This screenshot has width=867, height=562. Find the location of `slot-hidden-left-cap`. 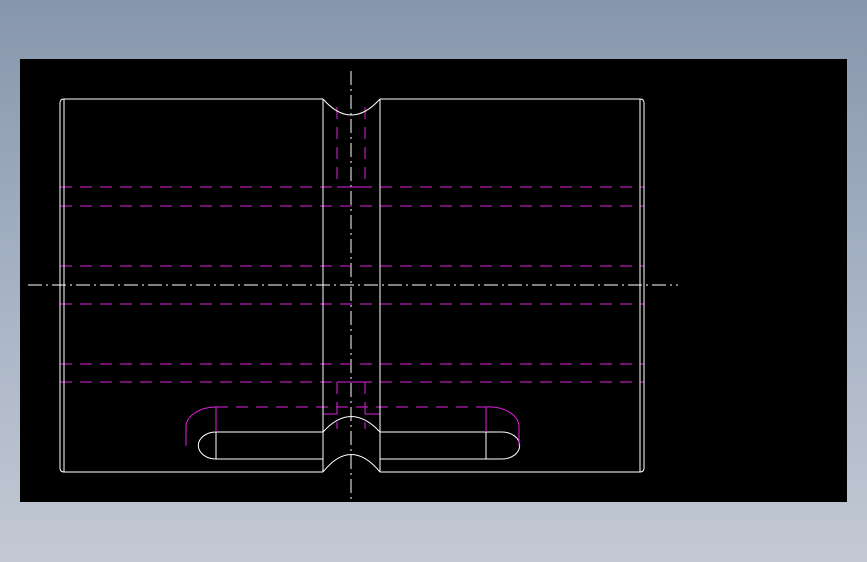

slot-hidden-left-cap is located at coordinates (201, 426).